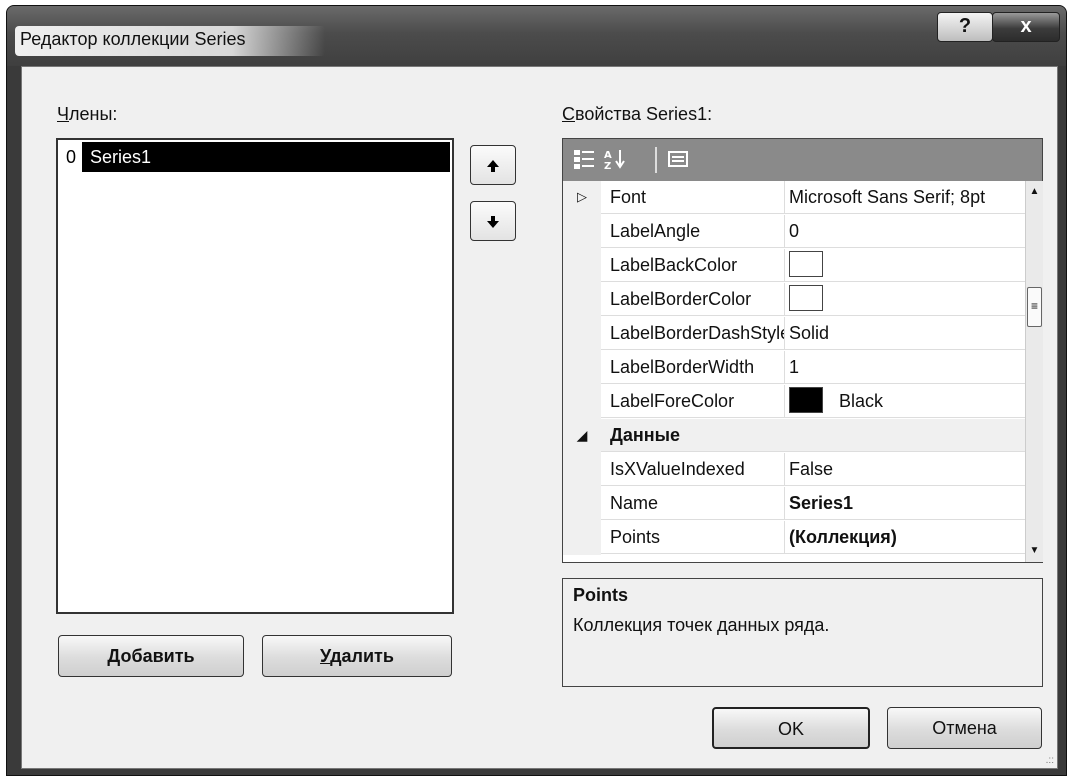 This screenshot has height=780, width=1073. Describe the element at coordinates (678, 159) in the screenshot. I see `property-pages-icon` at that location.